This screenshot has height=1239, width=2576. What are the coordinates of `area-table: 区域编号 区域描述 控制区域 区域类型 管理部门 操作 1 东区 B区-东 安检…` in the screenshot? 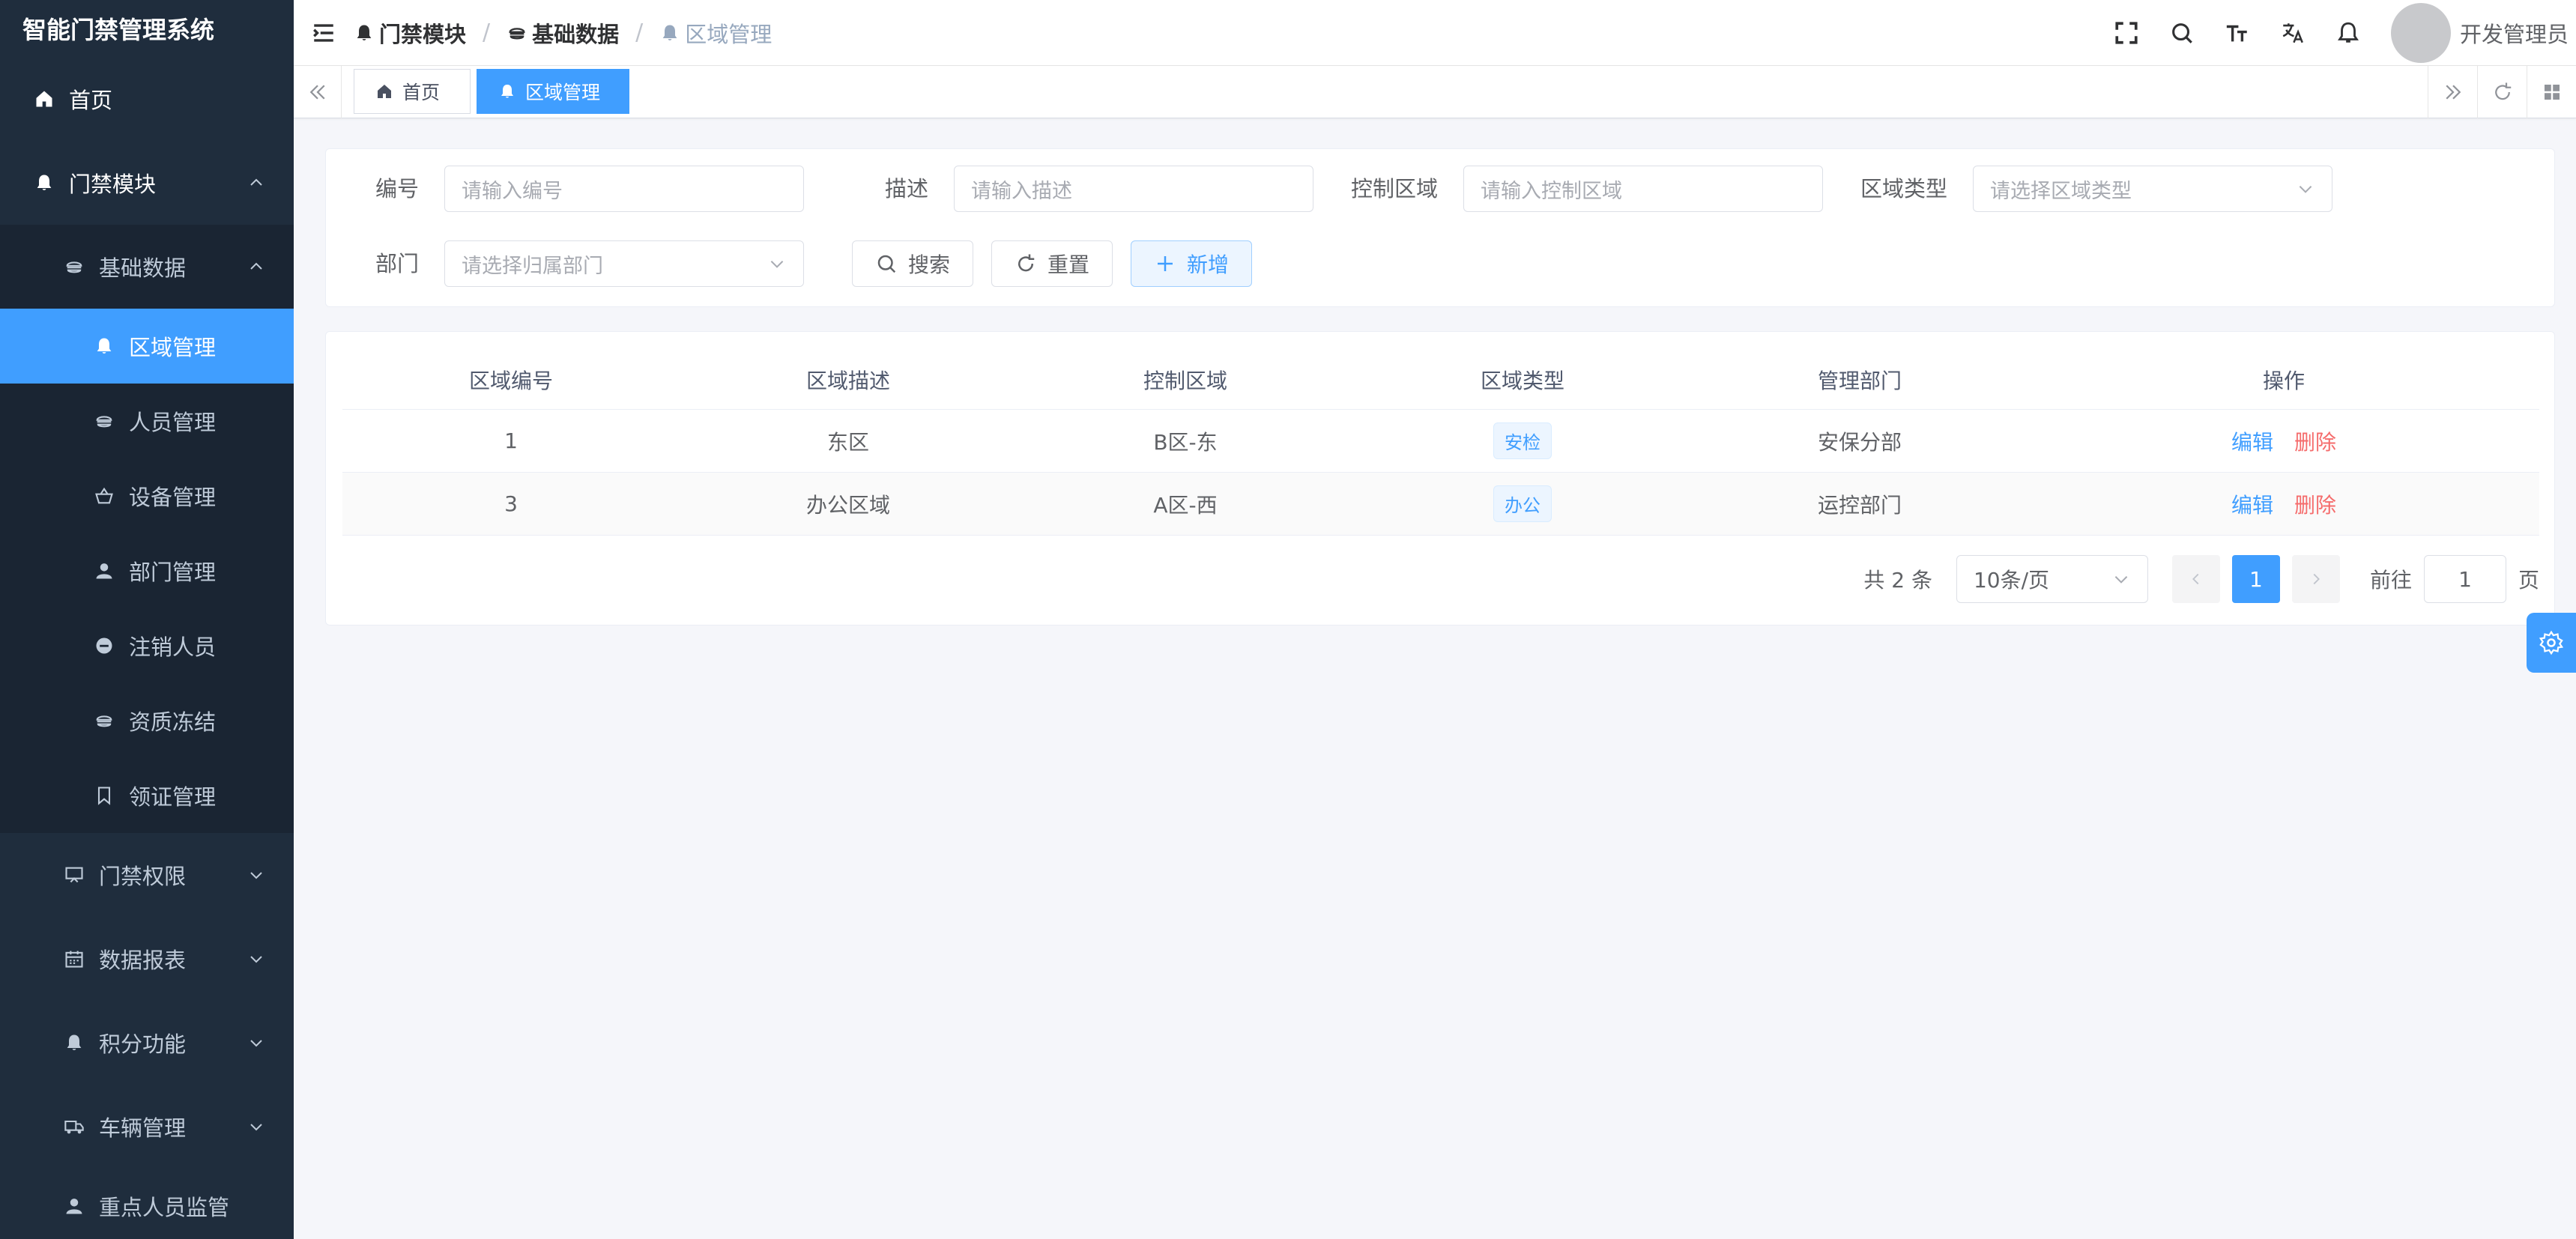 It's located at (1440, 443).